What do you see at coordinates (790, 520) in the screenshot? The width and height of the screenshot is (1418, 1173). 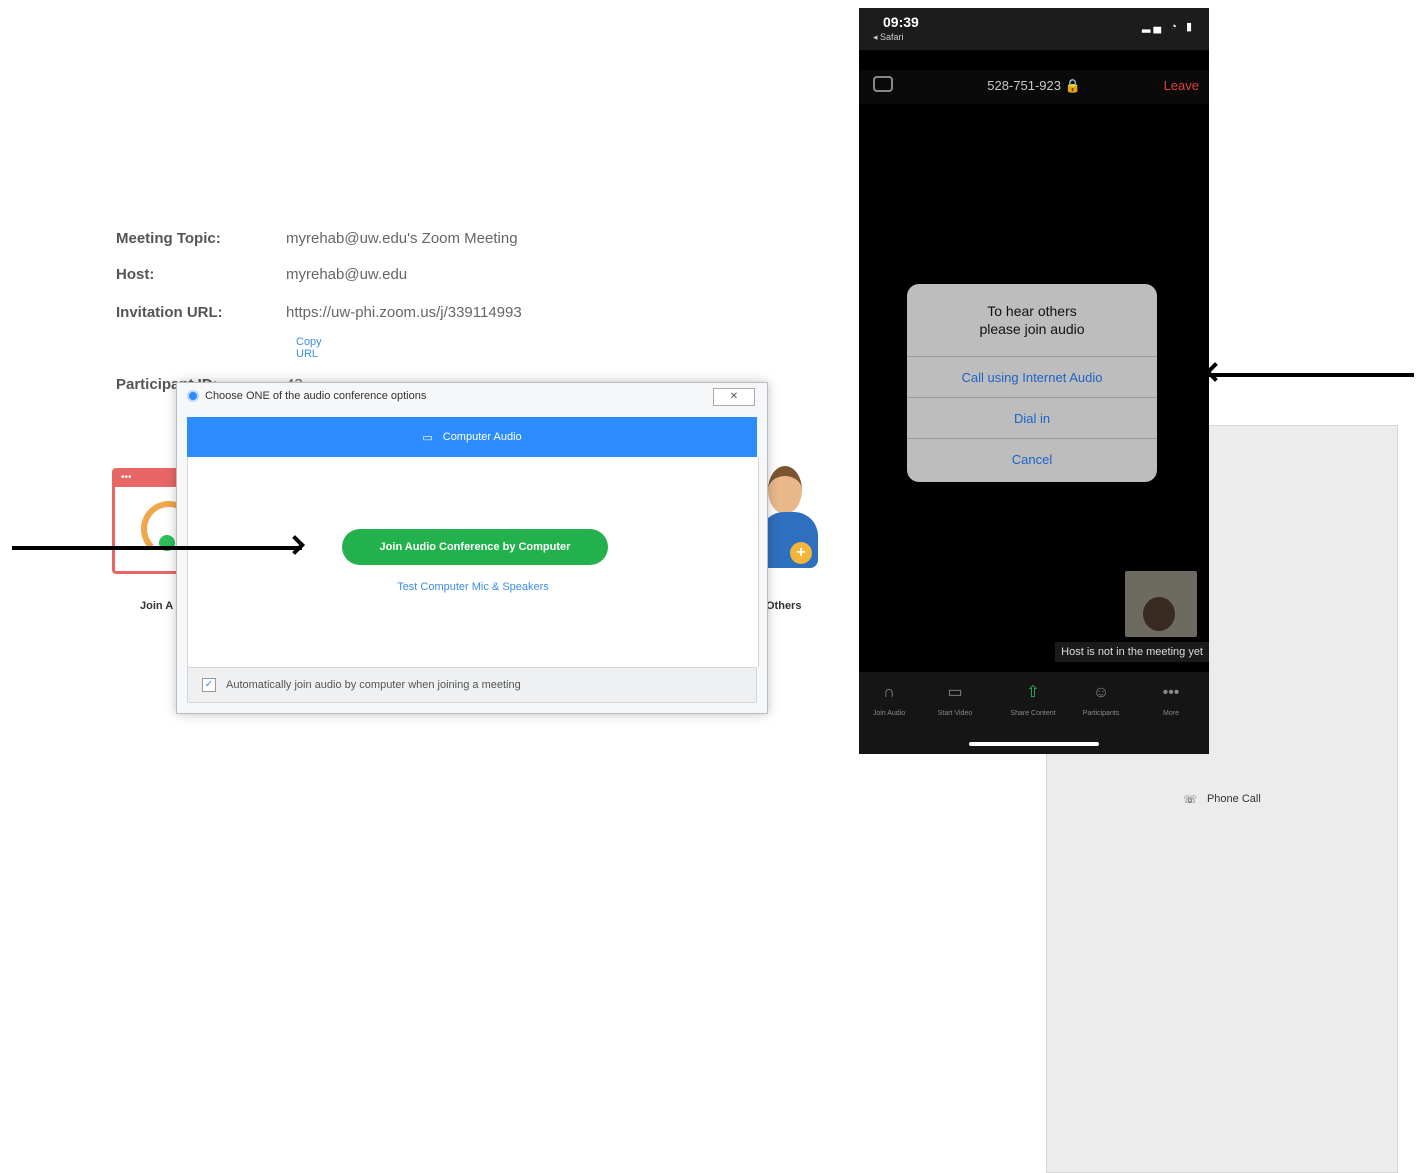 I see `invite-others-tile: +` at bounding box center [790, 520].